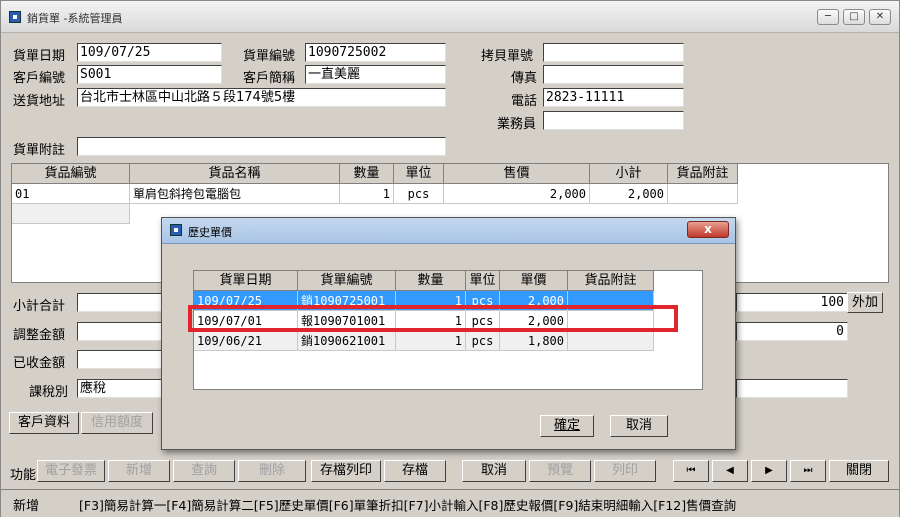 The height and width of the screenshot is (517, 900). What do you see at coordinates (808, 471) in the screenshot?
I see `last-record-icon: ⏭` at bounding box center [808, 471].